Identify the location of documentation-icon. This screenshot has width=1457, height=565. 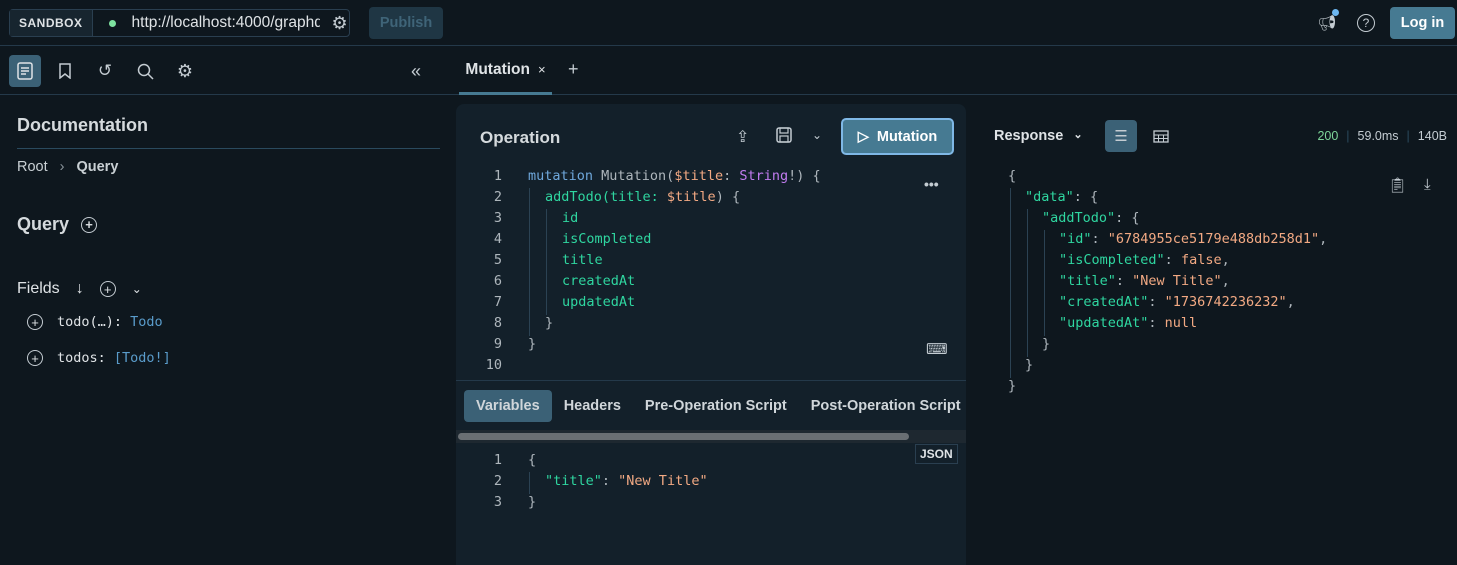
(25, 71).